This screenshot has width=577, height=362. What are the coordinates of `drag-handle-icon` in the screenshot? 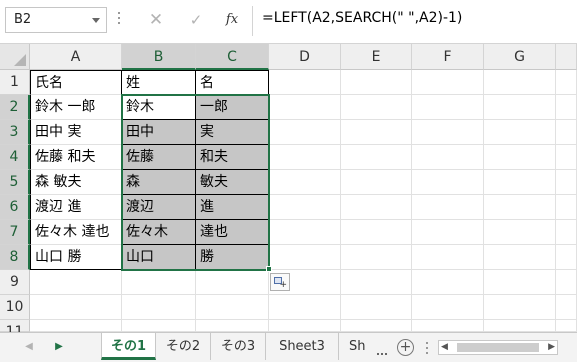 It's located at (119, 20).